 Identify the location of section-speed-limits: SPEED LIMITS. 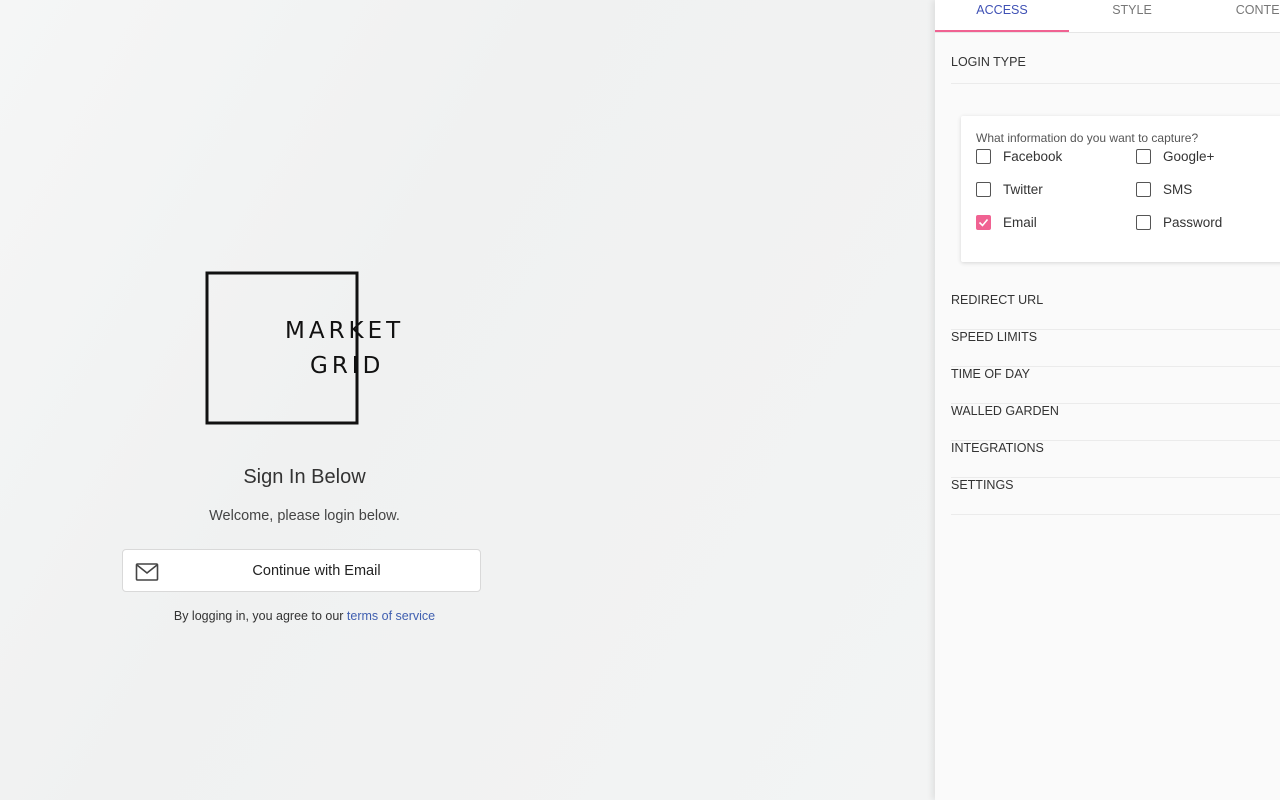
(1115, 348).